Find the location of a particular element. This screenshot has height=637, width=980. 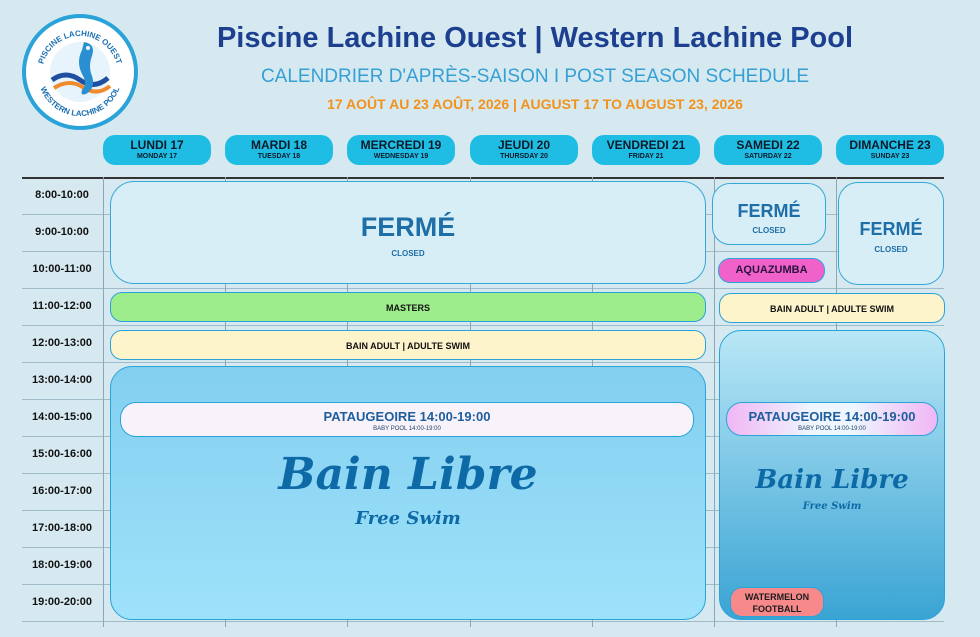

closed-block-weekdays: FERMÉ CLOSED is located at coordinates (408, 232).